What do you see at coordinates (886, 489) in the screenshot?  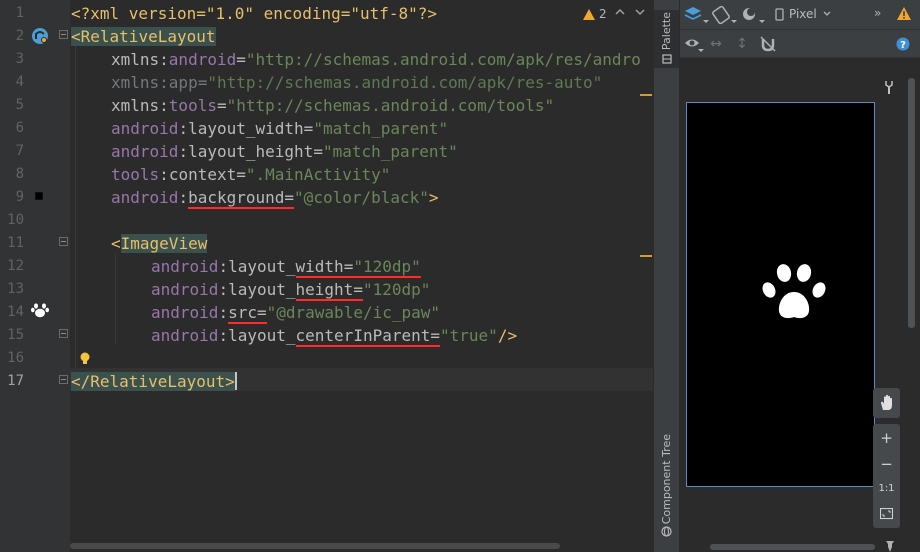 I see `zoom-actual-size-button: 1:1` at bounding box center [886, 489].